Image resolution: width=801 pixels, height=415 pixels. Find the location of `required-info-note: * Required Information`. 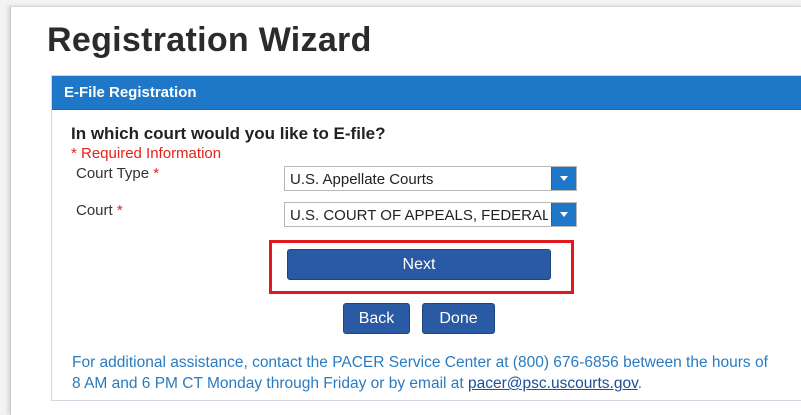

required-info-note: * Required Information is located at coordinates (146, 153).